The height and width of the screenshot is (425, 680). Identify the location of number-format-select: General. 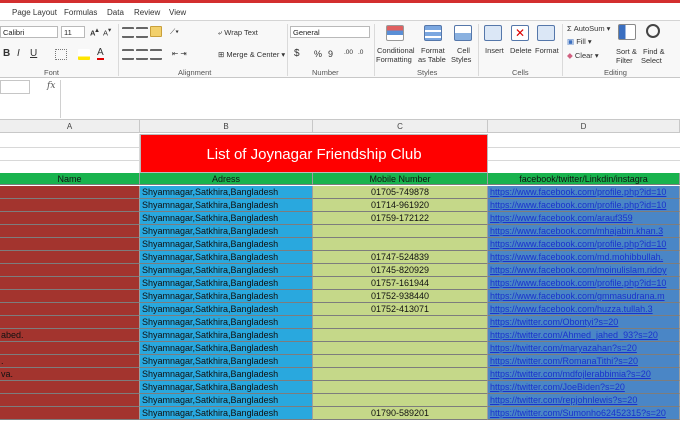
(330, 32).